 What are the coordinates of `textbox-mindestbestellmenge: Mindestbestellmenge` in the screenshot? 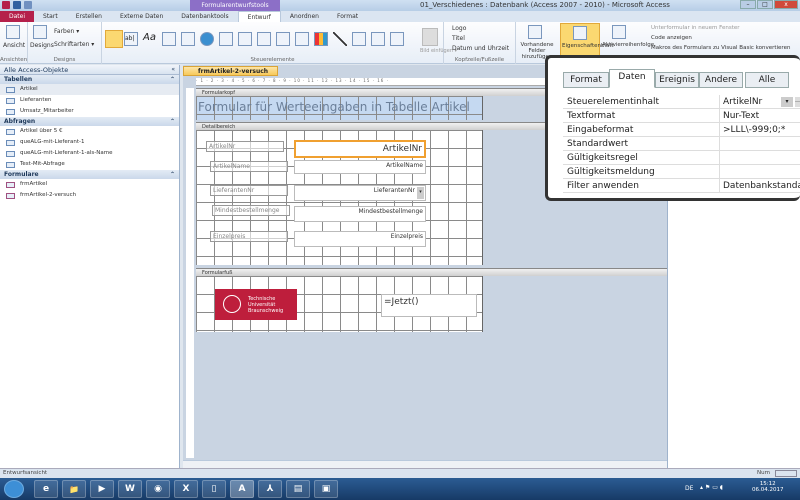 It's located at (360, 214).